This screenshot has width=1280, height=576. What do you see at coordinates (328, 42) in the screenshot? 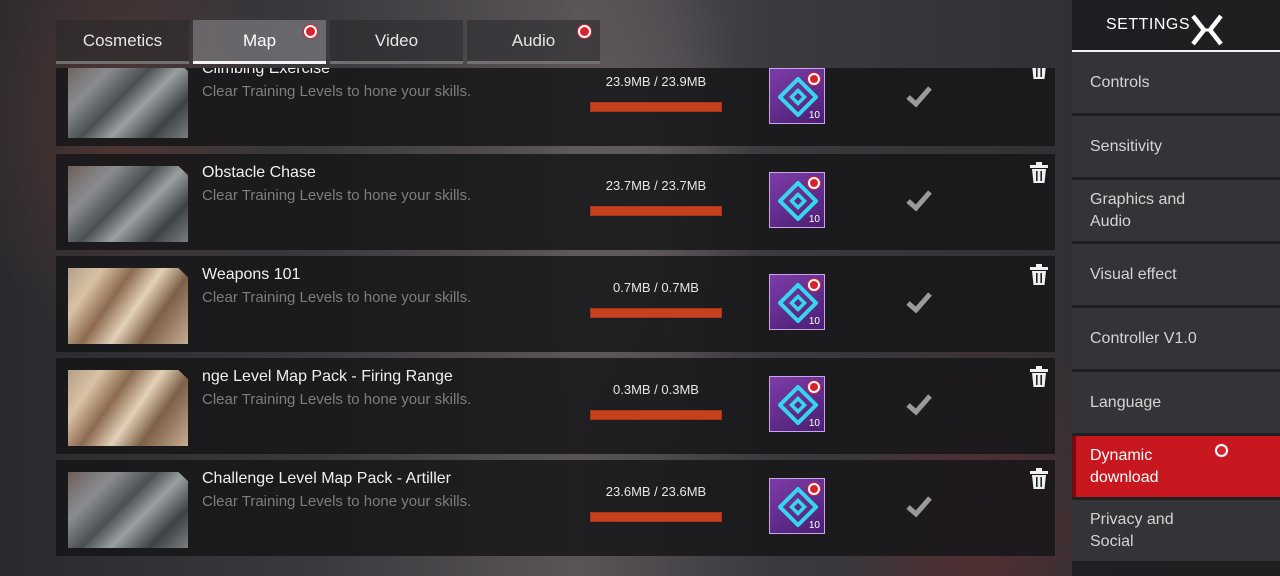
I see `tab-bar: Cosmetics Map Video Audio` at bounding box center [328, 42].